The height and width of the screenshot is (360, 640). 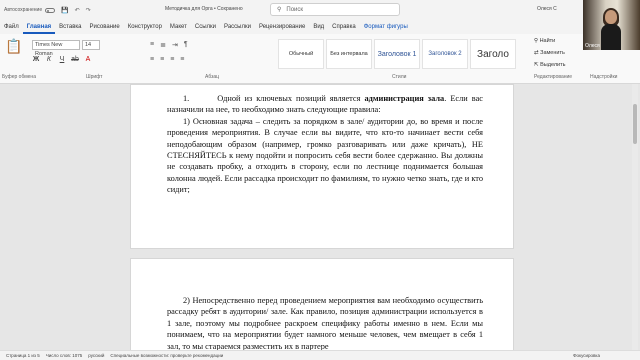 I want to click on replace-label: Заменить, so click(x=552, y=53).